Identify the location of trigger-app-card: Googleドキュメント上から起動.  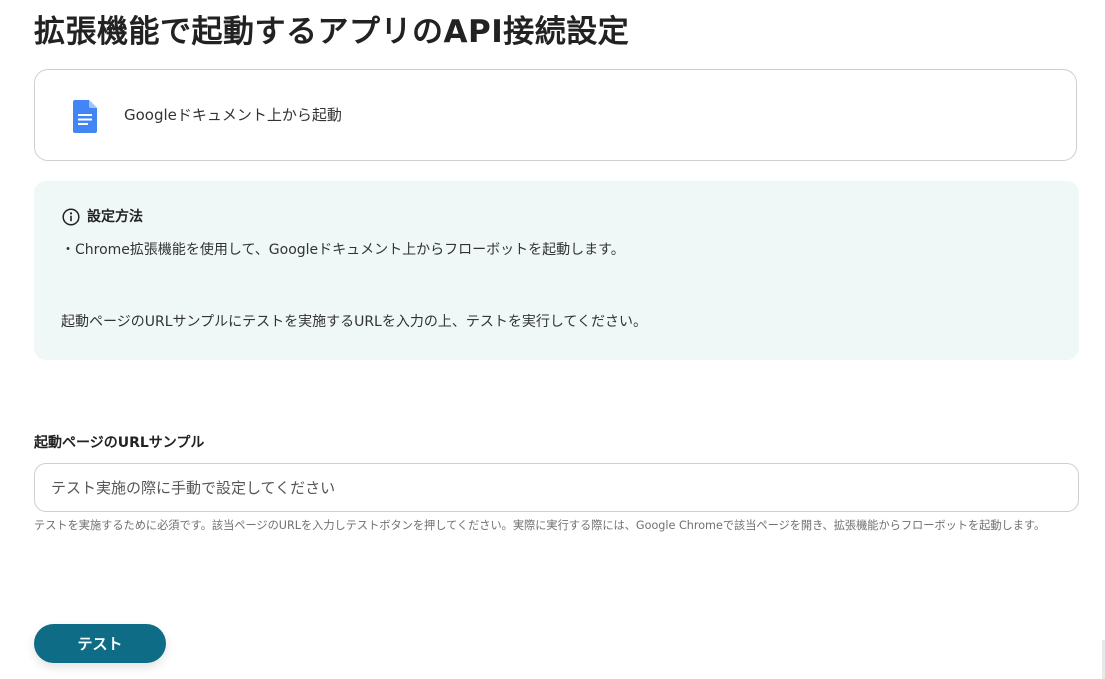
(555, 115).